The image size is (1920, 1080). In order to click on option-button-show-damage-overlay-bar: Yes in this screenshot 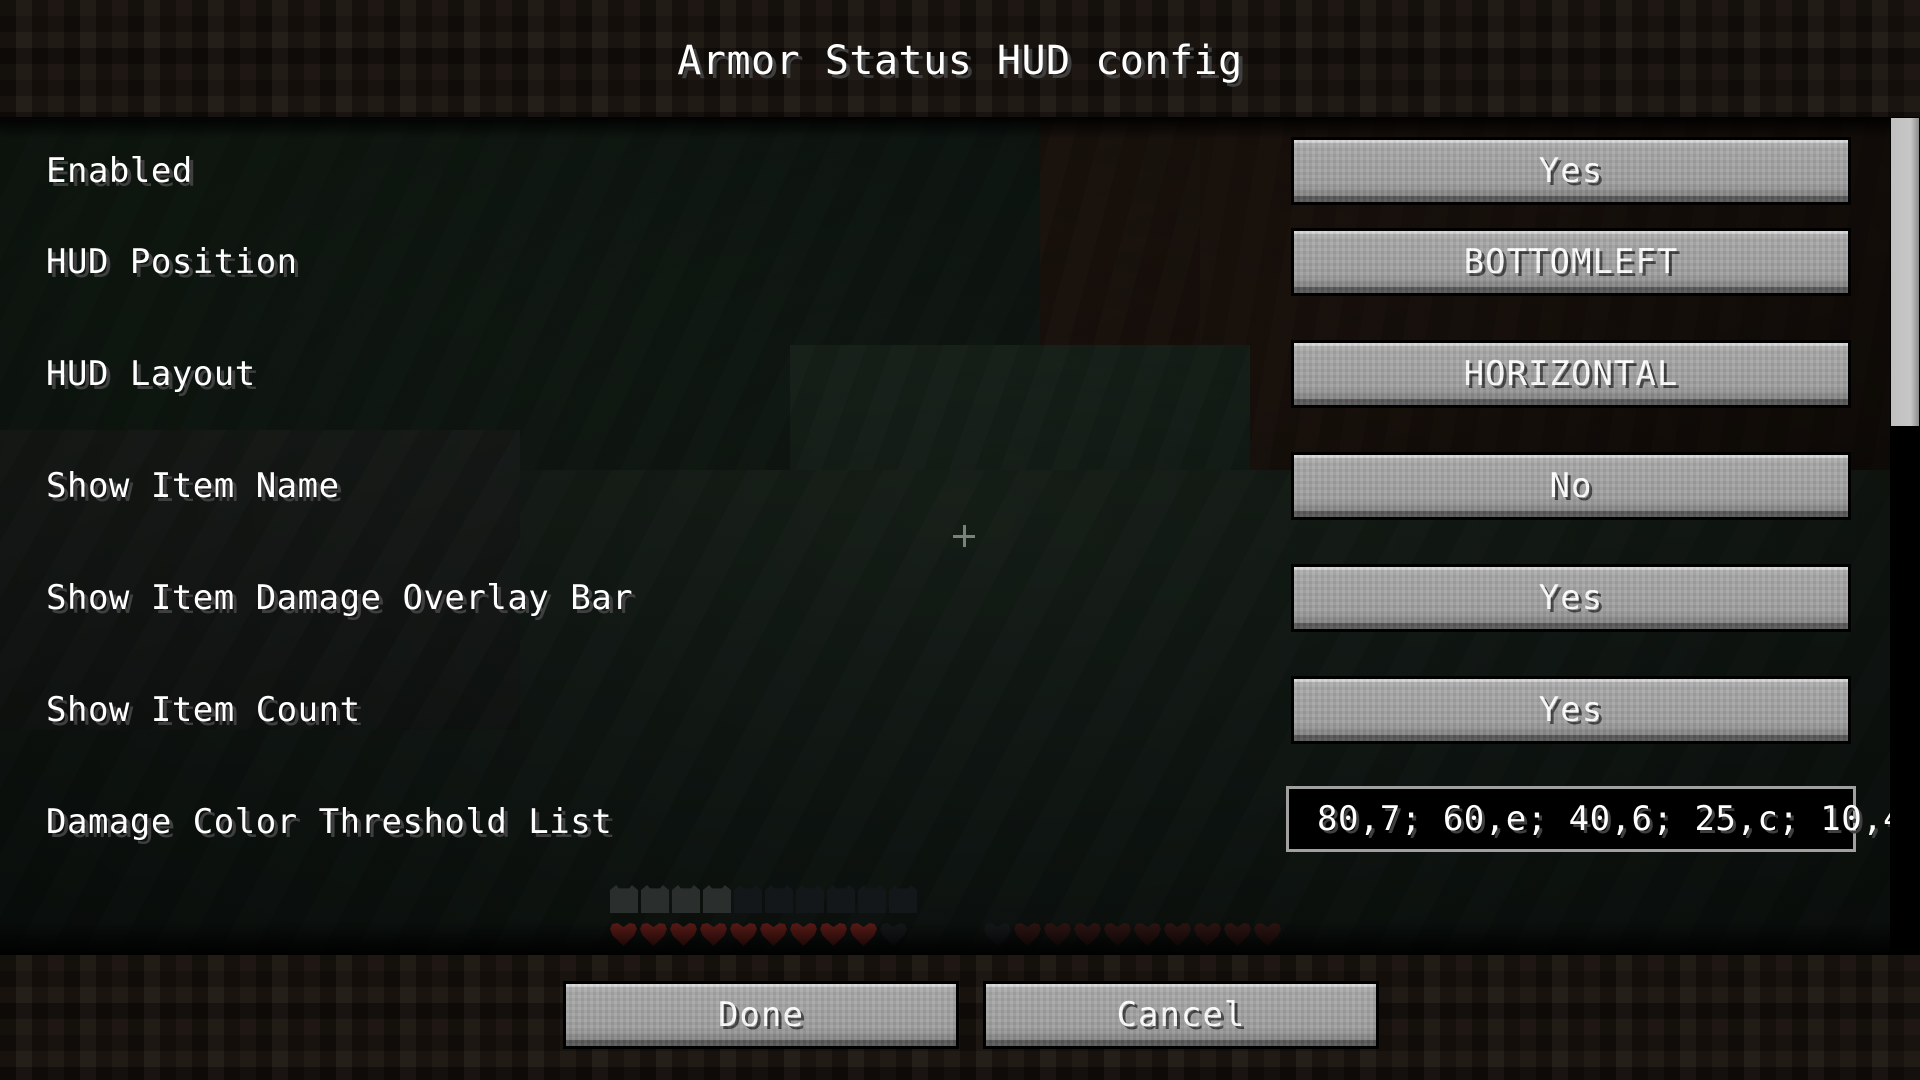, I will do `click(1571, 598)`.